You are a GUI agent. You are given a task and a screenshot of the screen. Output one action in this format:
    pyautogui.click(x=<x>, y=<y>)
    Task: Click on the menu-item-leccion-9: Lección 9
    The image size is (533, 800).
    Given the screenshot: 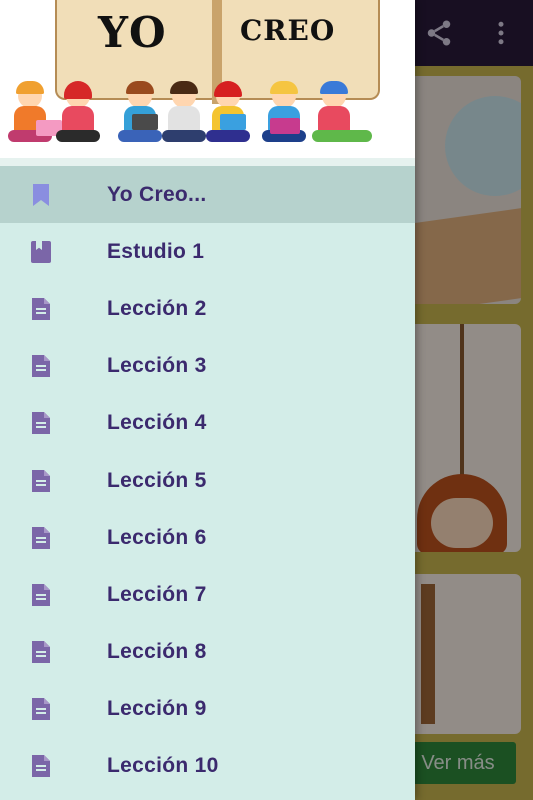 What is the action you would take?
    pyautogui.click(x=207, y=709)
    